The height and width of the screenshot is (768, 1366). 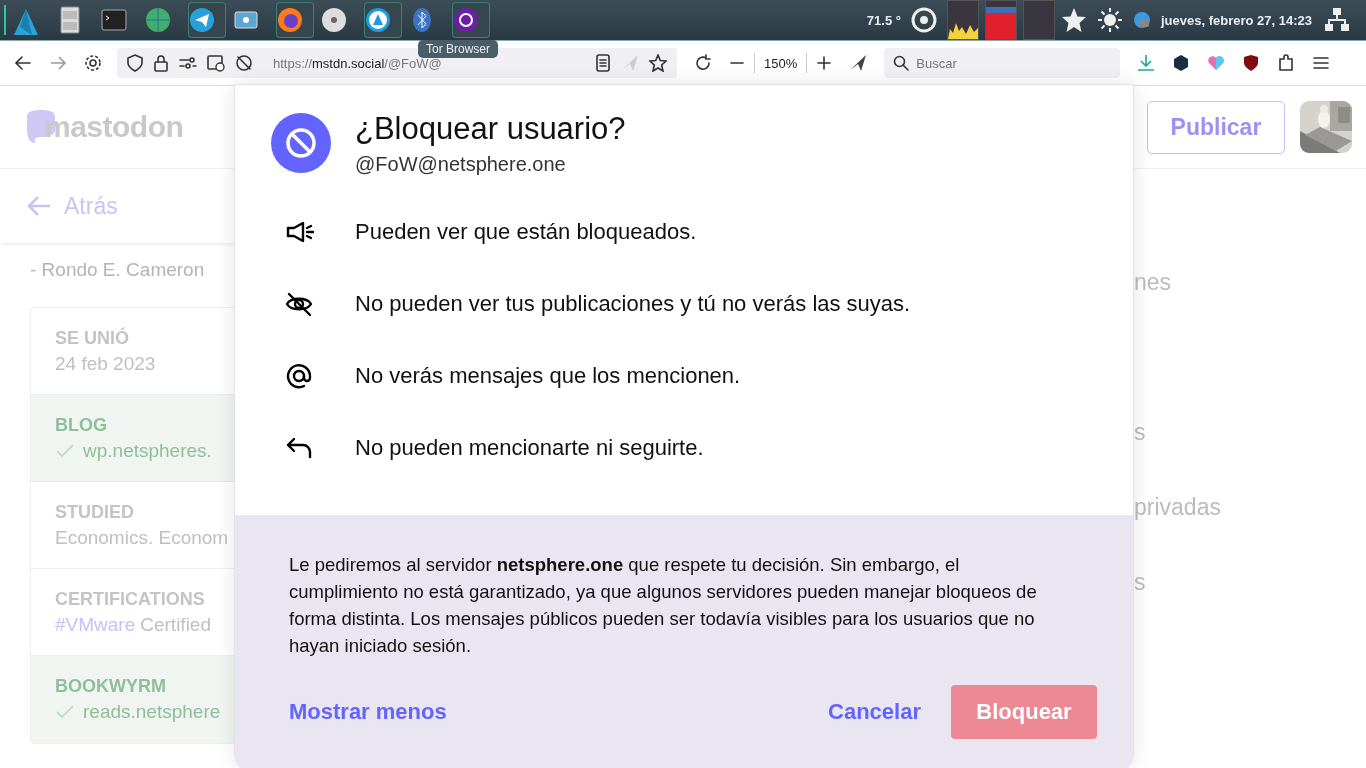 What do you see at coordinates (663, 605) in the screenshot?
I see `warning-note: Le pediremos al servidor netsphere.one que respete tu decisión. Sin embargo, el cumplimiento no está garantizado, ya que algunos servidores pueden manejar bloqueos de forma distinta. Los mensajes públicos pueden ser todavía visibles para los usuarios que no hayan iniciado sesión.` at bounding box center [663, 605].